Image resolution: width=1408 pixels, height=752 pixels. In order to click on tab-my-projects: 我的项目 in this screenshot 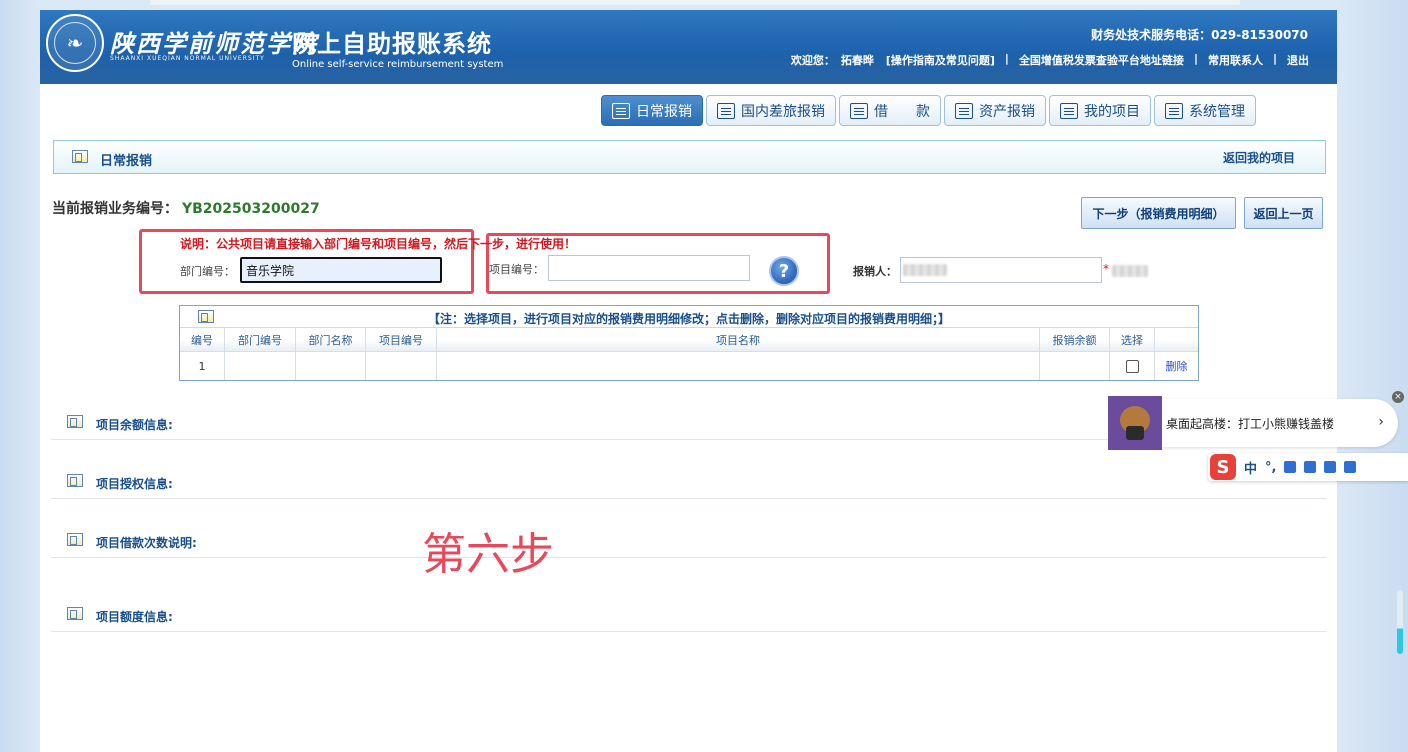, I will do `click(1100, 110)`.